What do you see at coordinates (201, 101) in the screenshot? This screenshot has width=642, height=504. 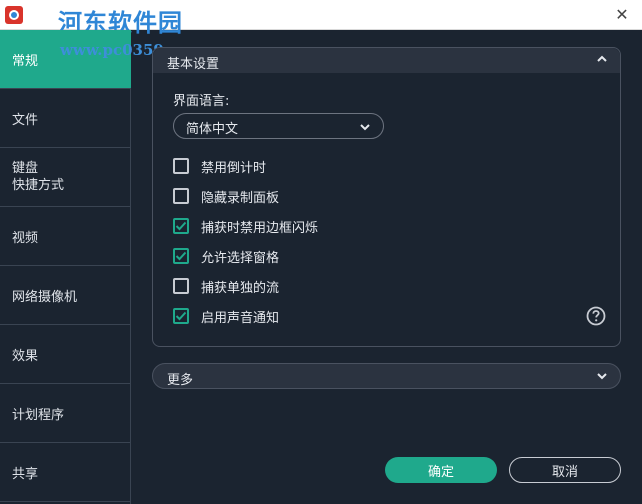 I see `language-label: 界面语言:` at bounding box center [201, 101].